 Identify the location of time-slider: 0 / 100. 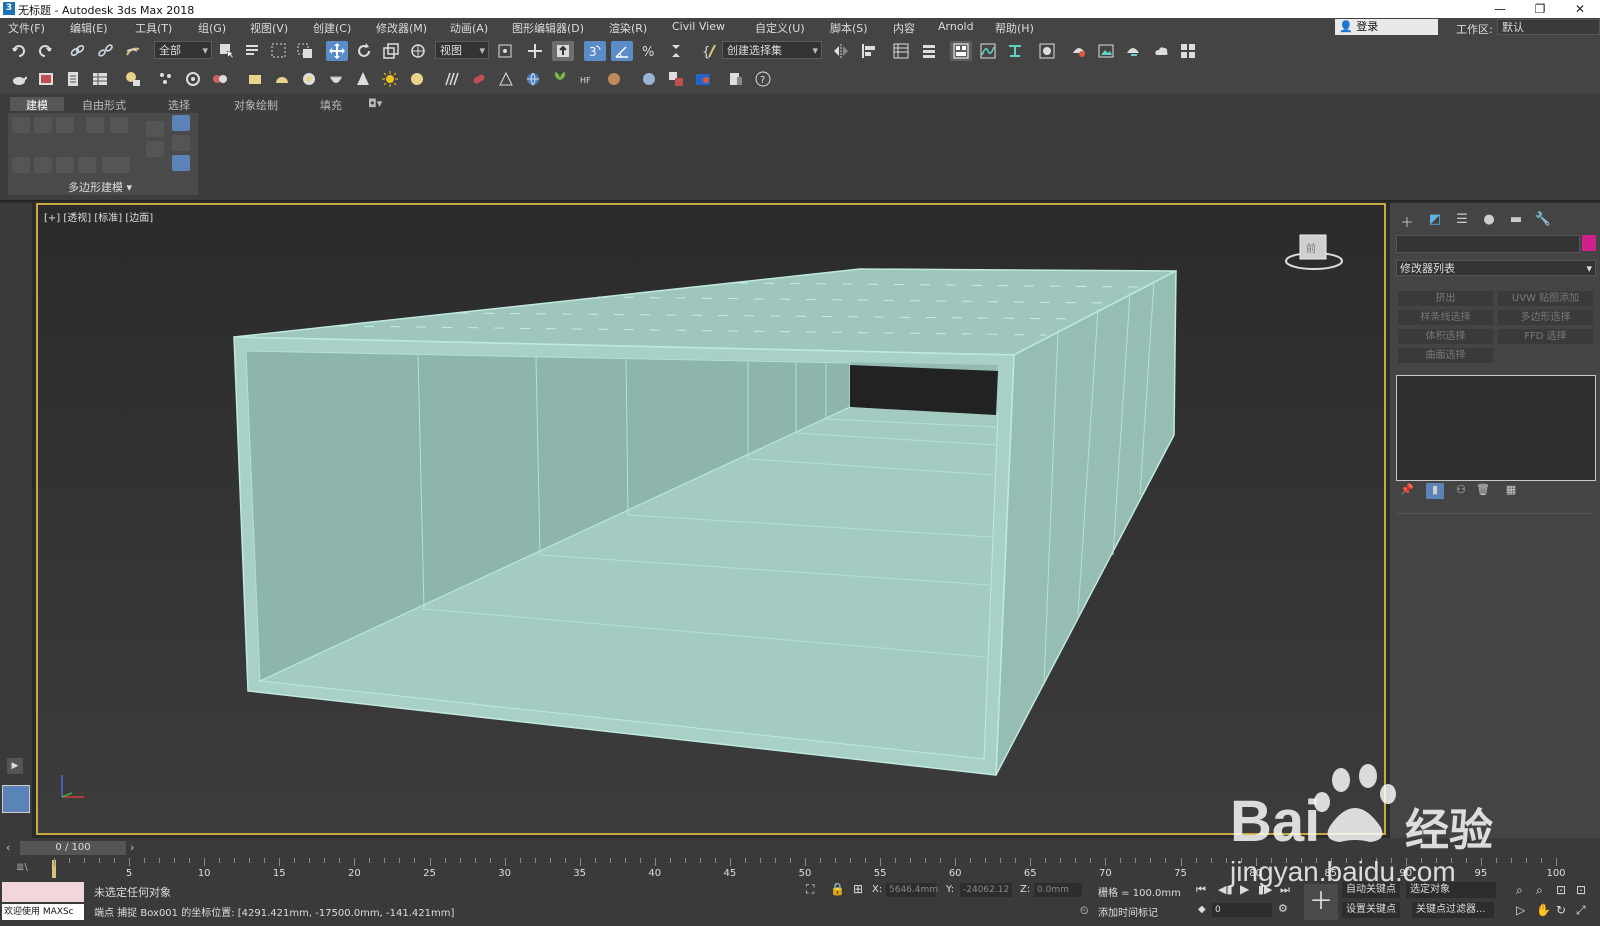
(73, 848).